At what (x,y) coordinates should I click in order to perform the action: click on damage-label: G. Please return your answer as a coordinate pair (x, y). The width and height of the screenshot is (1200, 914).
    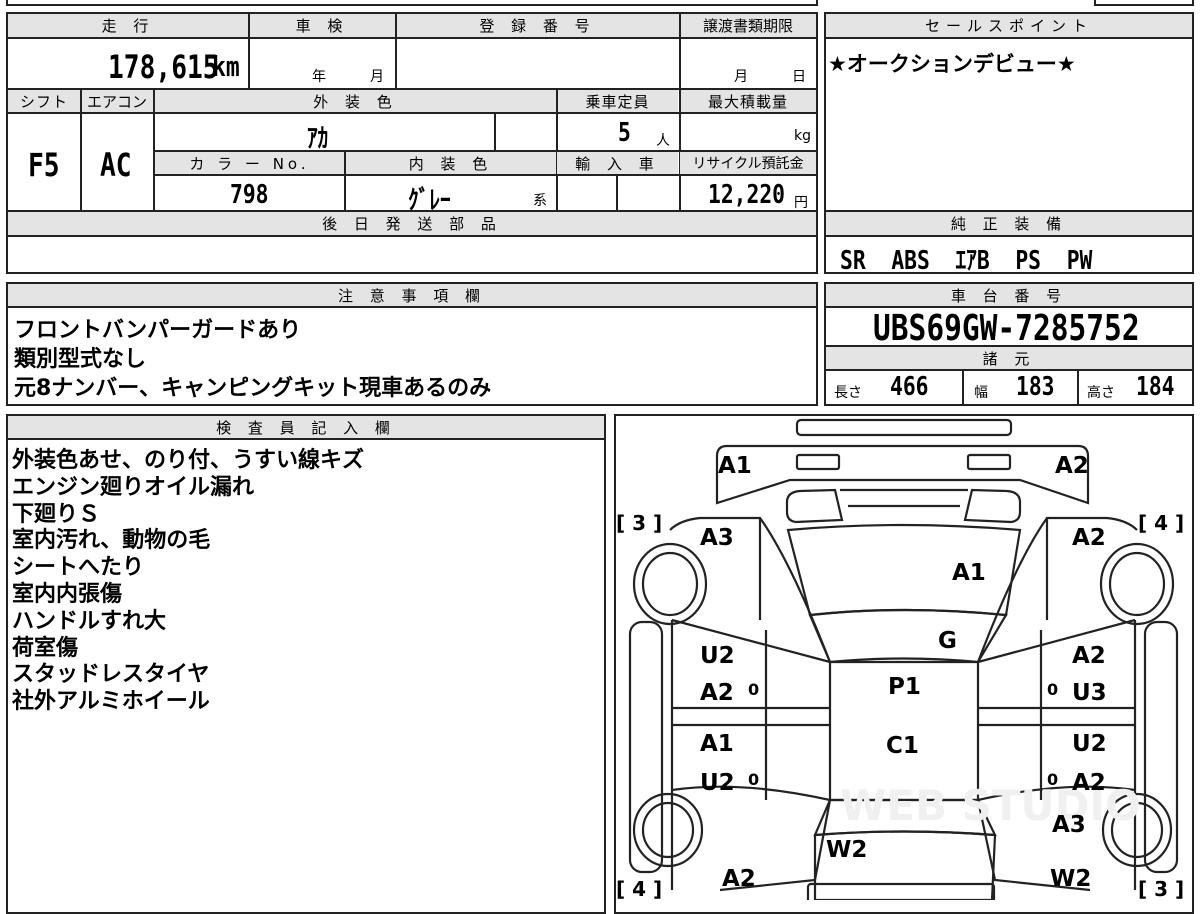
    Looking at the image, I should click on (947, 641).